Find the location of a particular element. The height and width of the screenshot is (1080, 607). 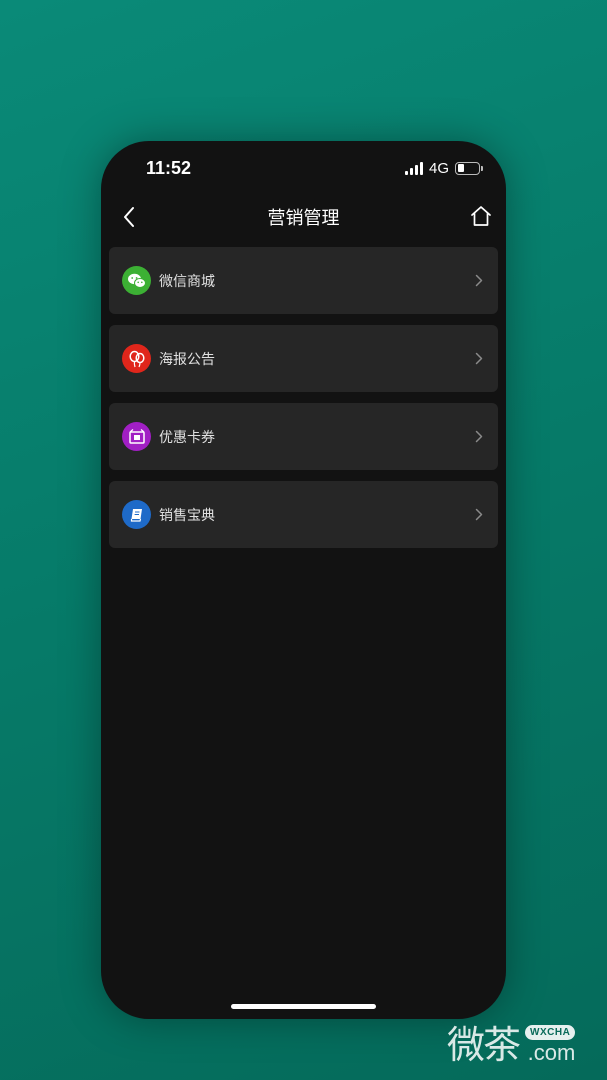

page-title: 营销管理 is located at coordinates (303, 218).